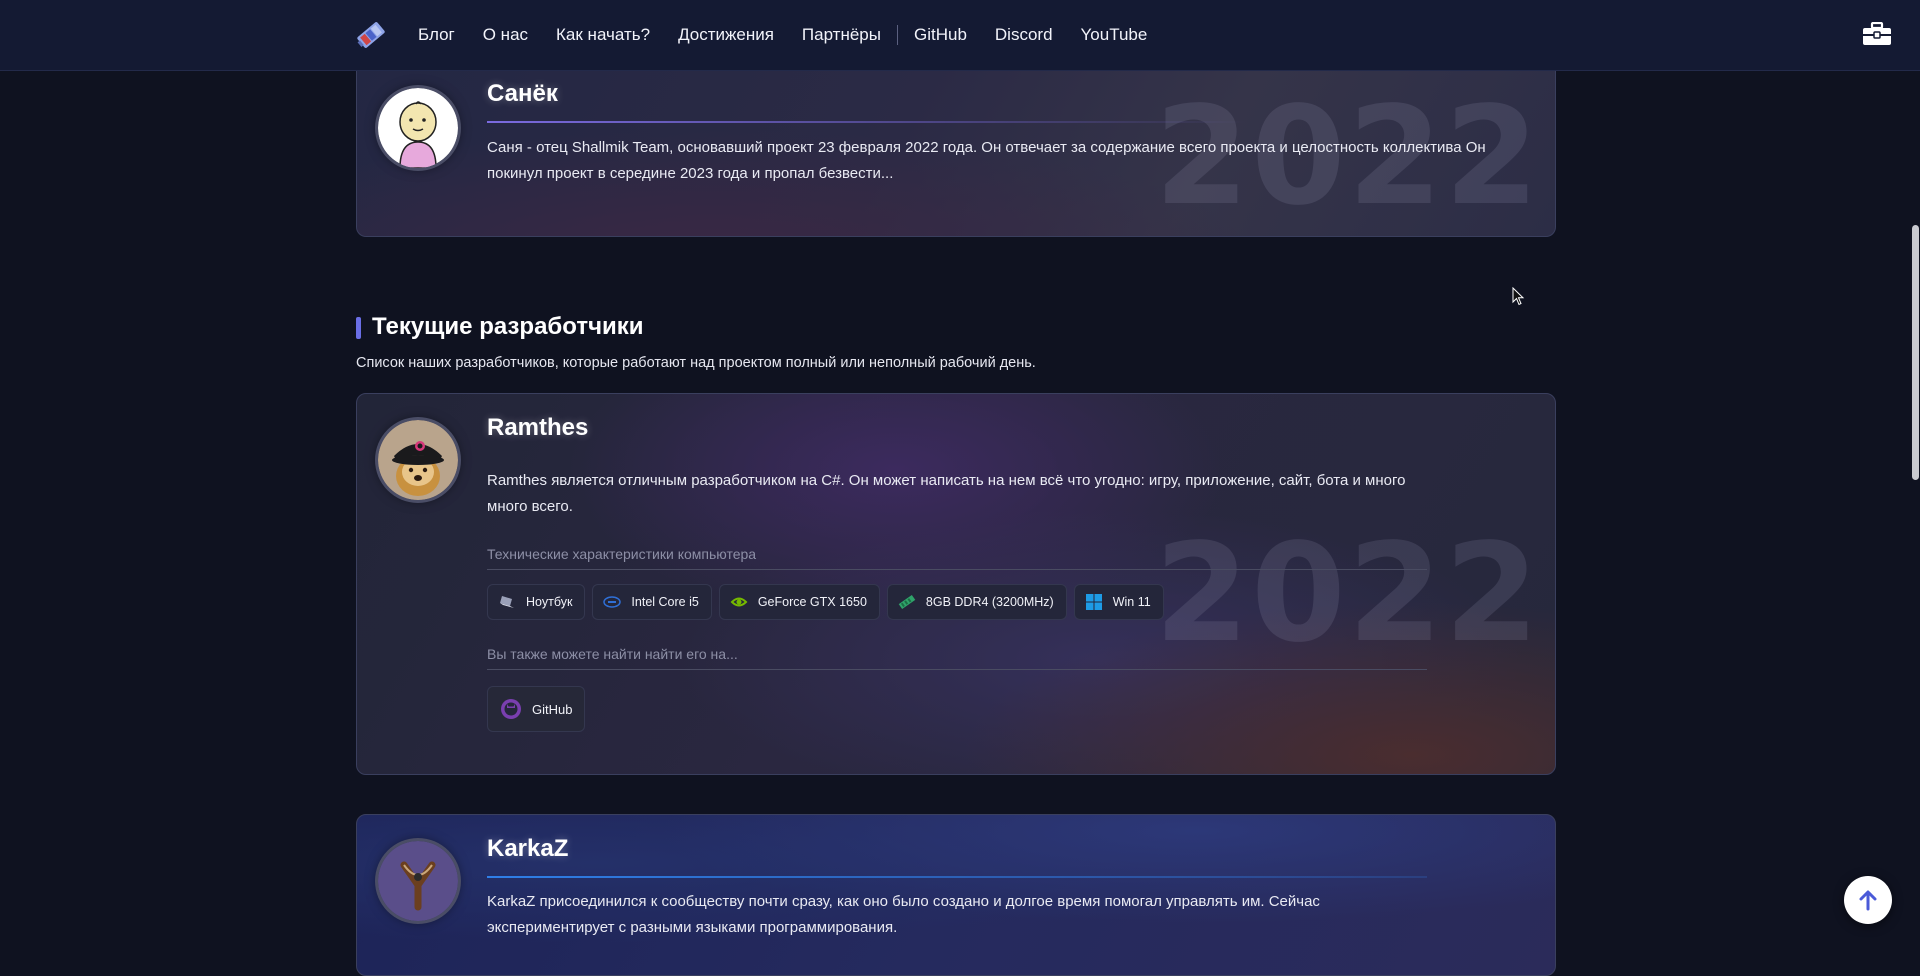 This screenshot has width=1920, height=976. I want to click on profile-links: GitHub, so click(536, 709).